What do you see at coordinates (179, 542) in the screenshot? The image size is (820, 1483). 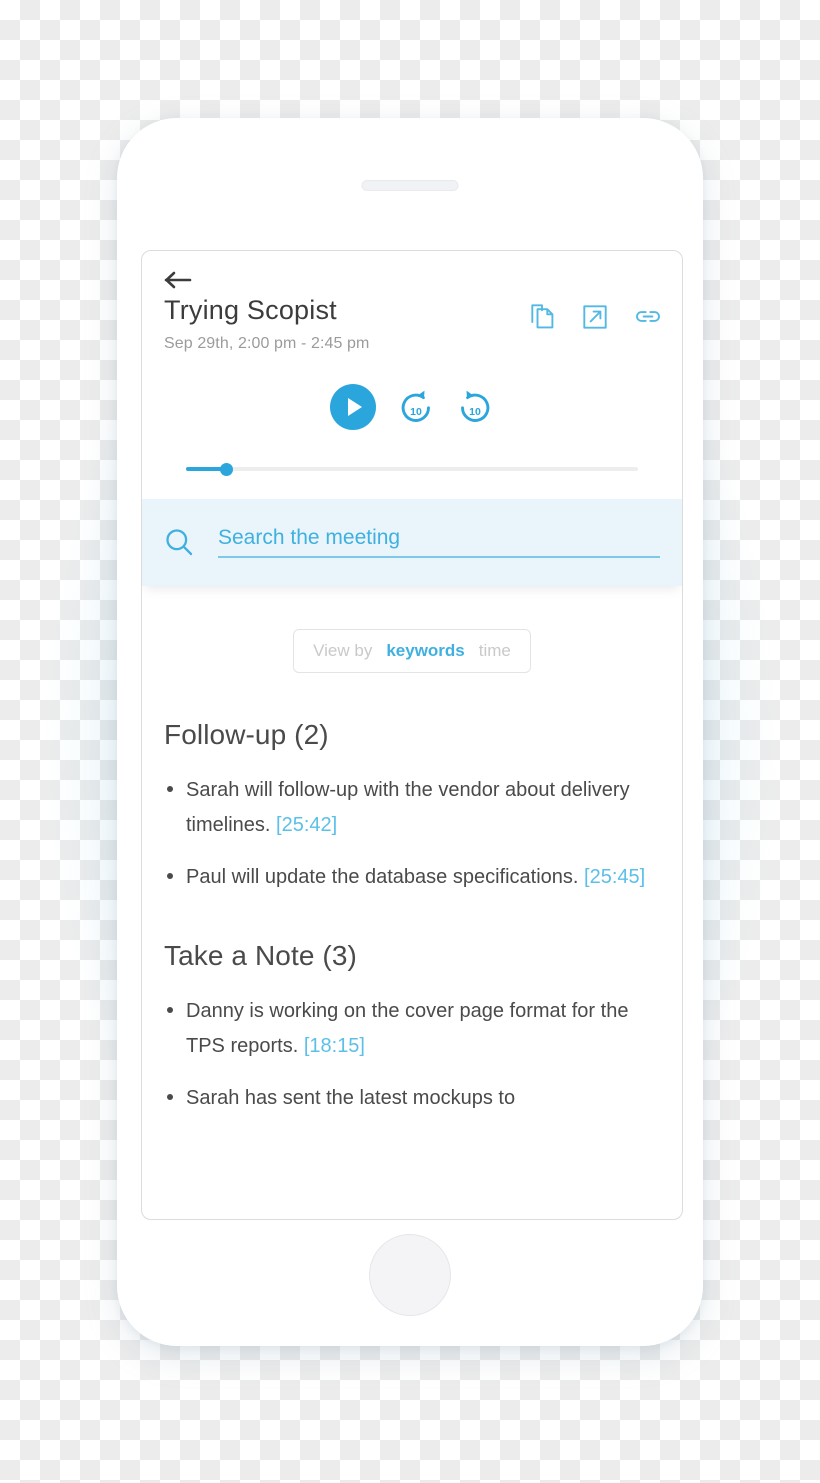 I see `search-icon` at bounding box center [179, 542].